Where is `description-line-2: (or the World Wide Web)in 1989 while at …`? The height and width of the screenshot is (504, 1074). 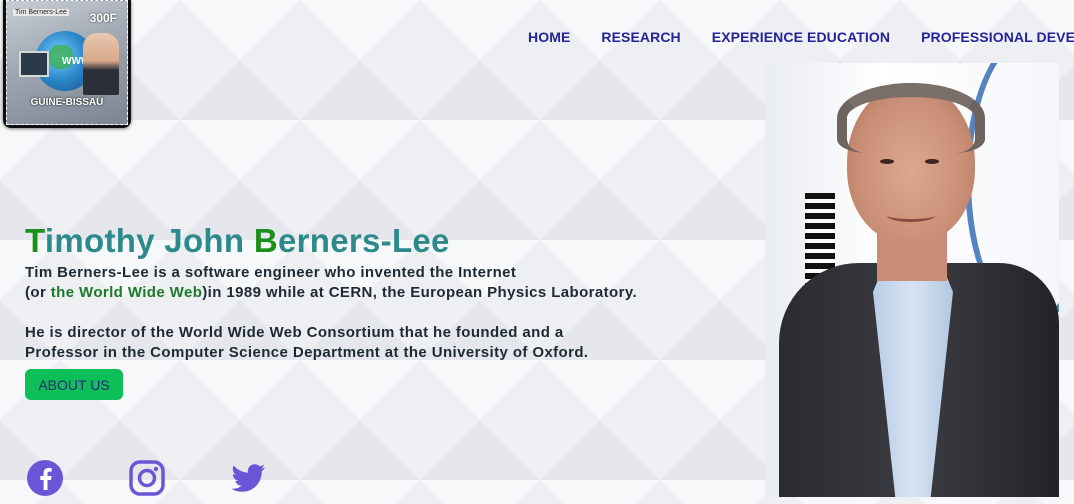 description-line-2: (or the World Wide Web)in 1989 while at … is located at coordinates (331, 293).